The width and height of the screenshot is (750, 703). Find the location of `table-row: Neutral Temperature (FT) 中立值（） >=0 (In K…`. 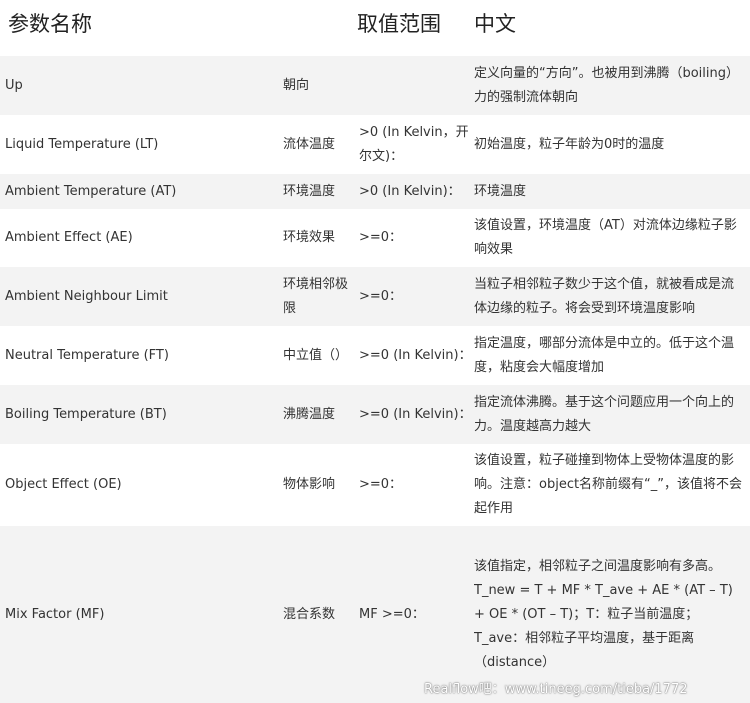

table-row: Neutral Temperature (FT) 中立值（） >=0 (In K… is located at coordinates (375, 355).